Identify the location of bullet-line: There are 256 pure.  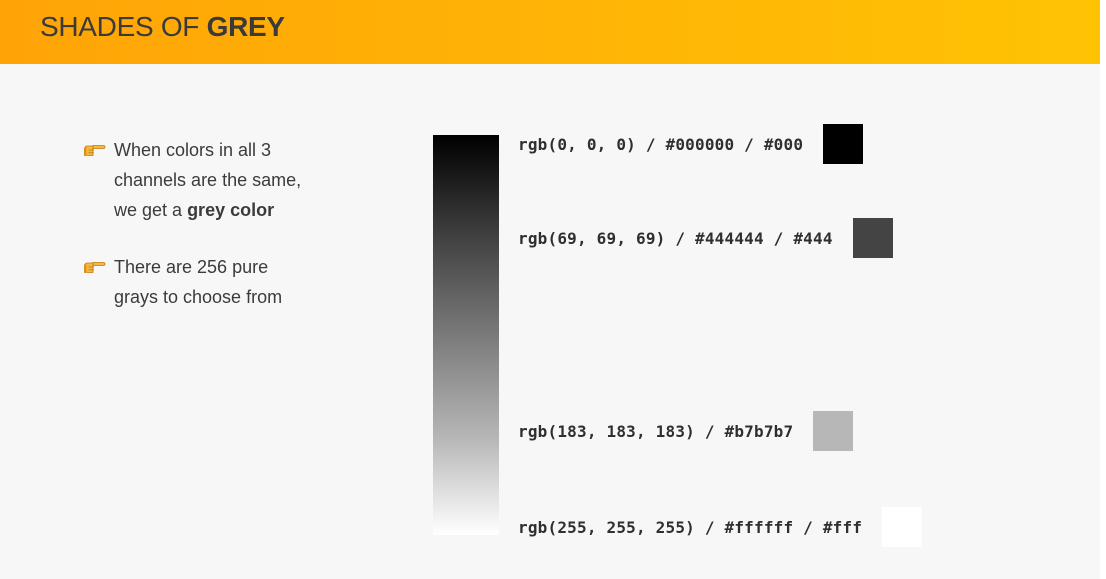
(191, 267).